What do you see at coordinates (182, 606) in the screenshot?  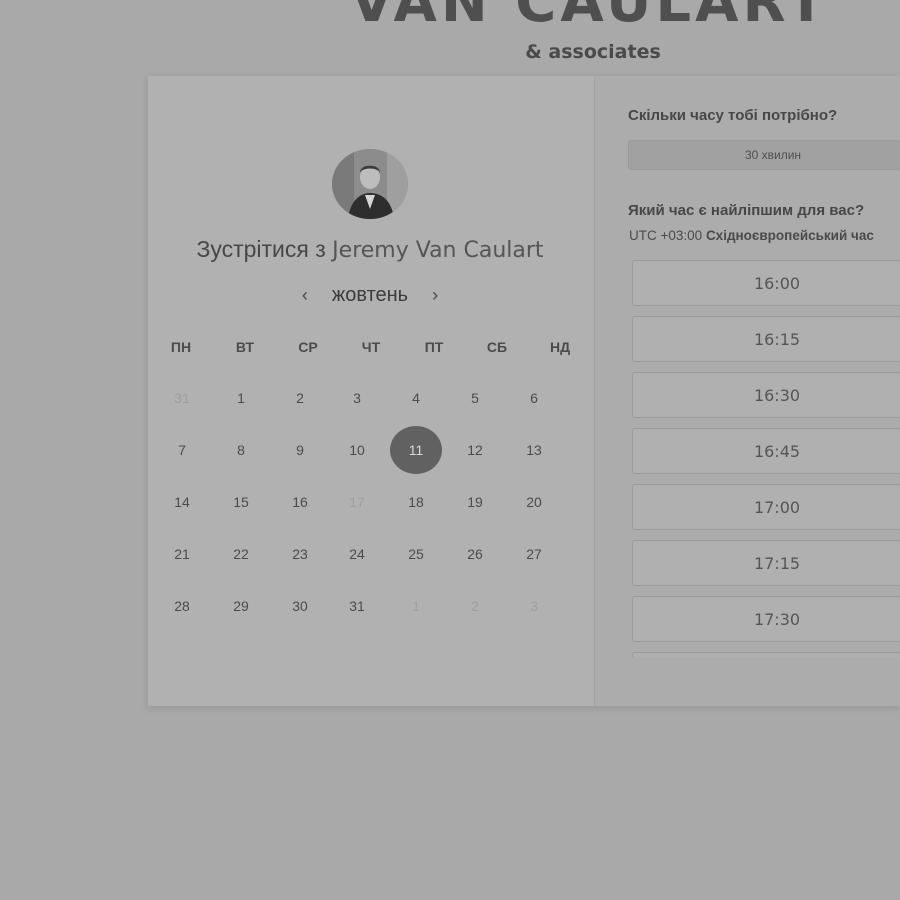 I see `calendar-day: 28` at bounding box center [182, 606].